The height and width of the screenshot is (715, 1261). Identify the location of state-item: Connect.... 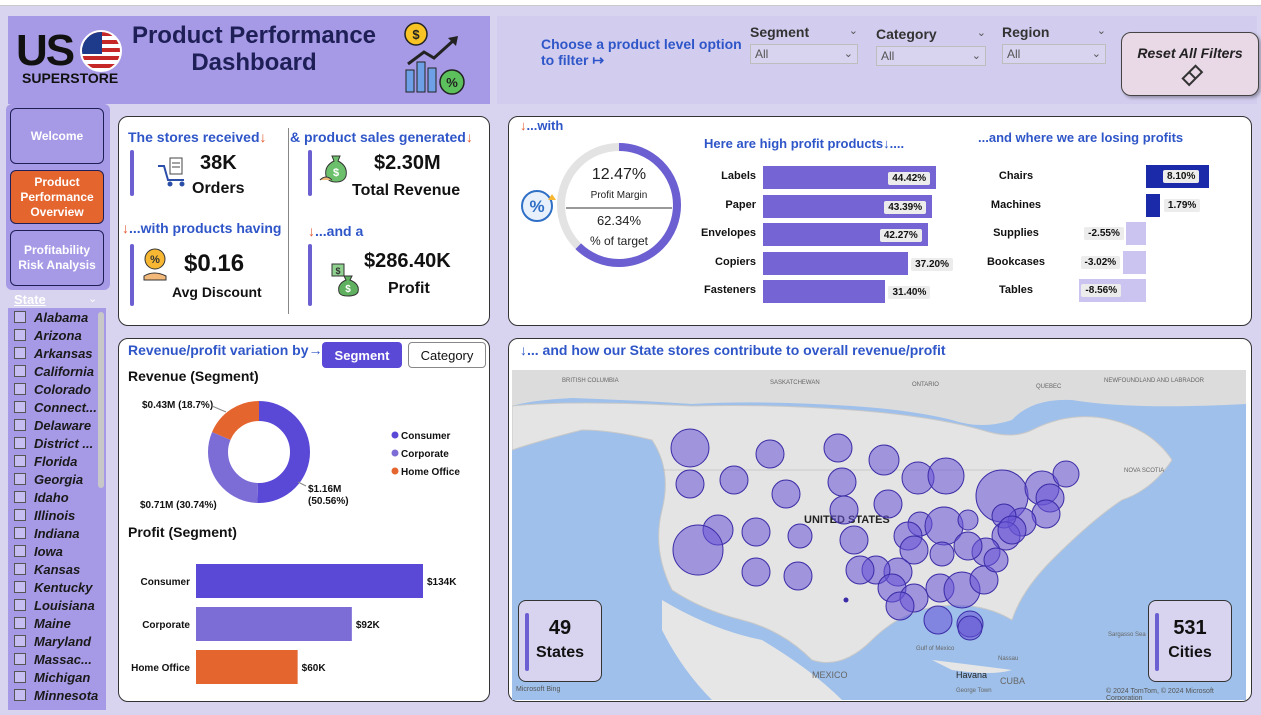
(57, 407).